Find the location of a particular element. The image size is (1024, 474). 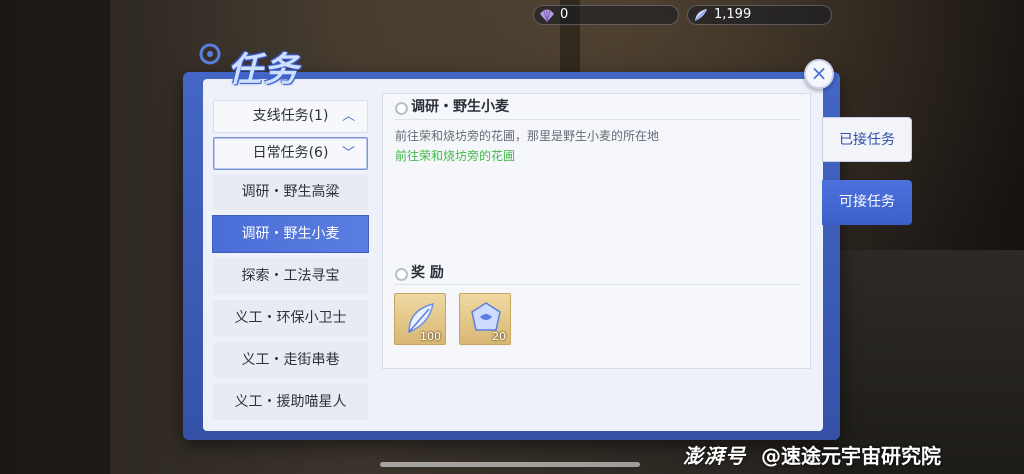

category-side-quests: 支线任务(1) ︿ is located at coordinates (290, 116).